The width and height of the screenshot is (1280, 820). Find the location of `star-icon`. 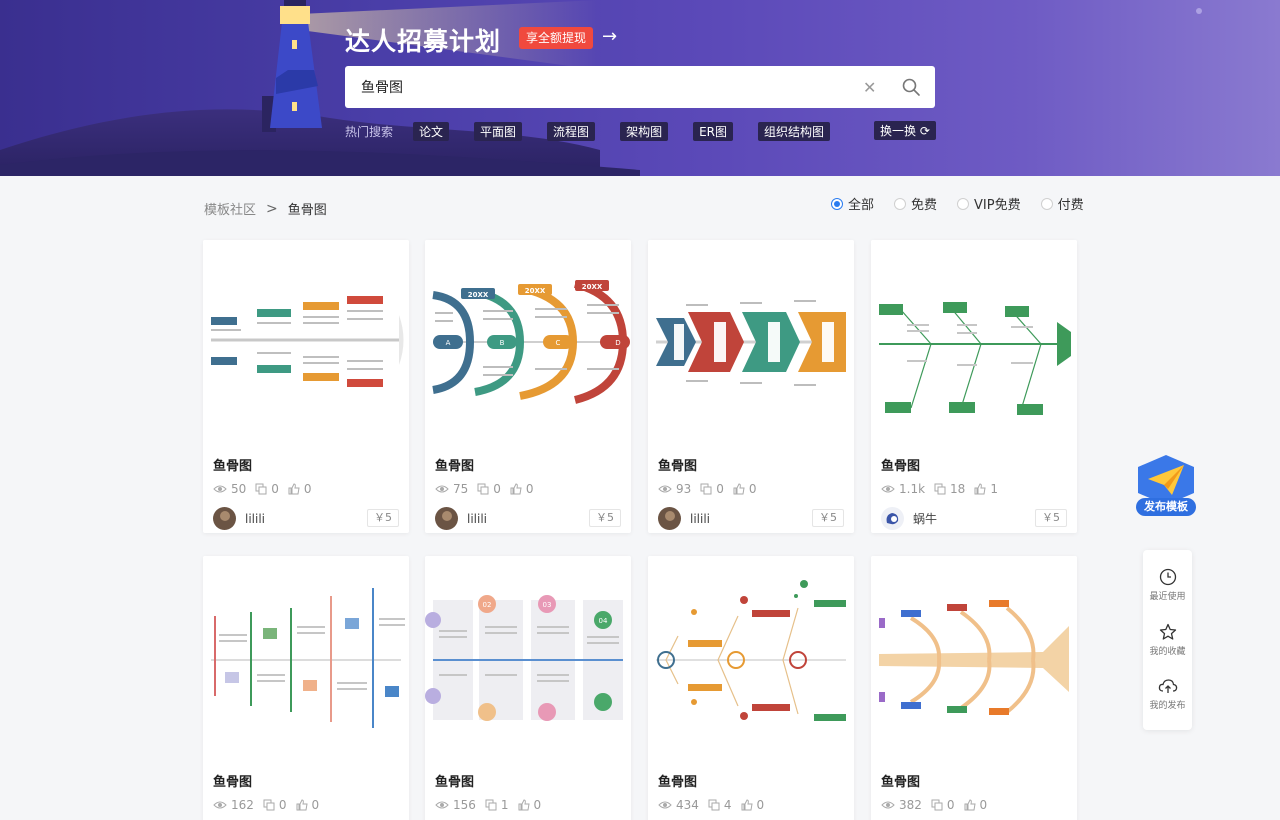

star-icon is located at coordinates (1167, 631).